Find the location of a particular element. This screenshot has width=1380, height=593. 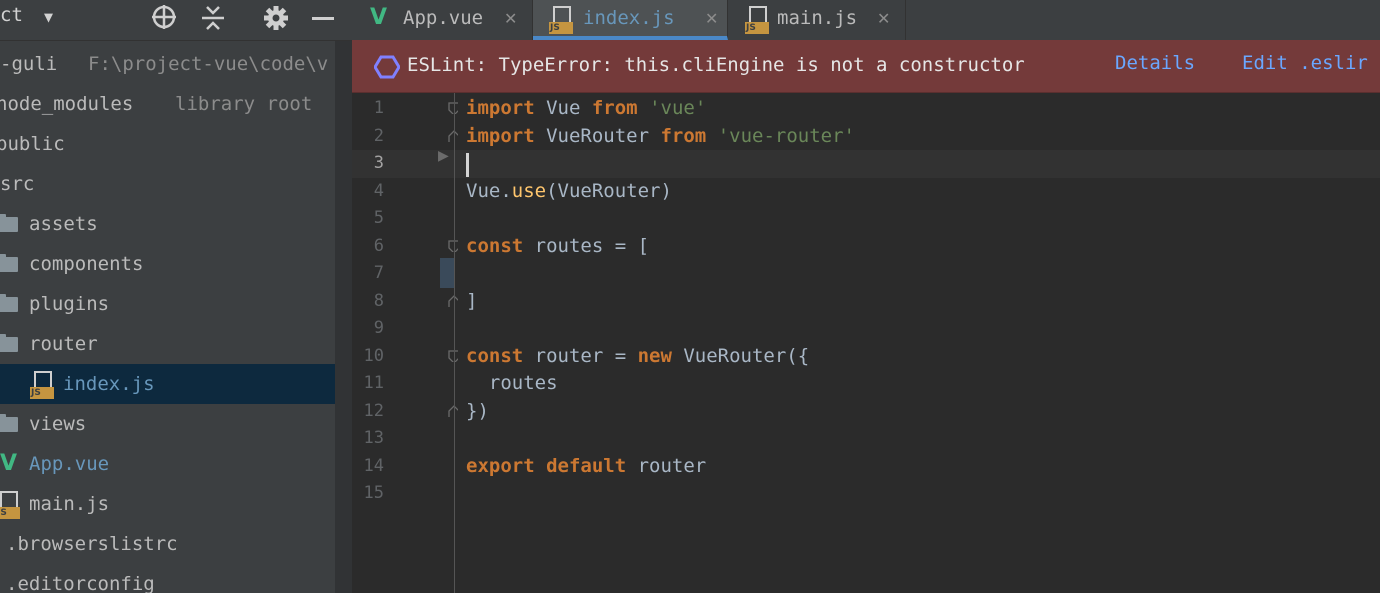

code-line: 14 export default router is located at coordinates (866, 467).